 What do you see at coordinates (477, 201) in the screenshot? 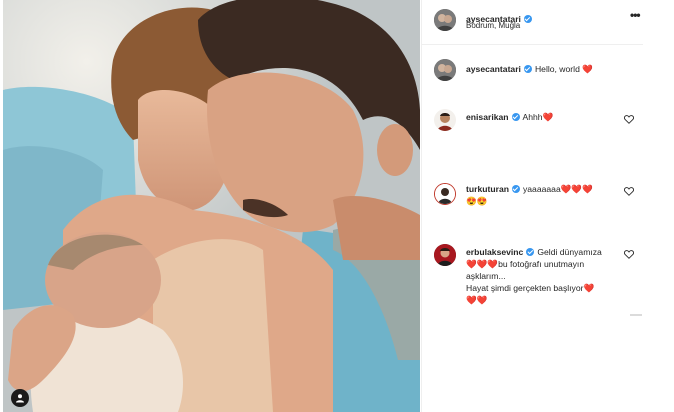
I see `comment-text-line: 😍😍` at bounding box center [477, 201].